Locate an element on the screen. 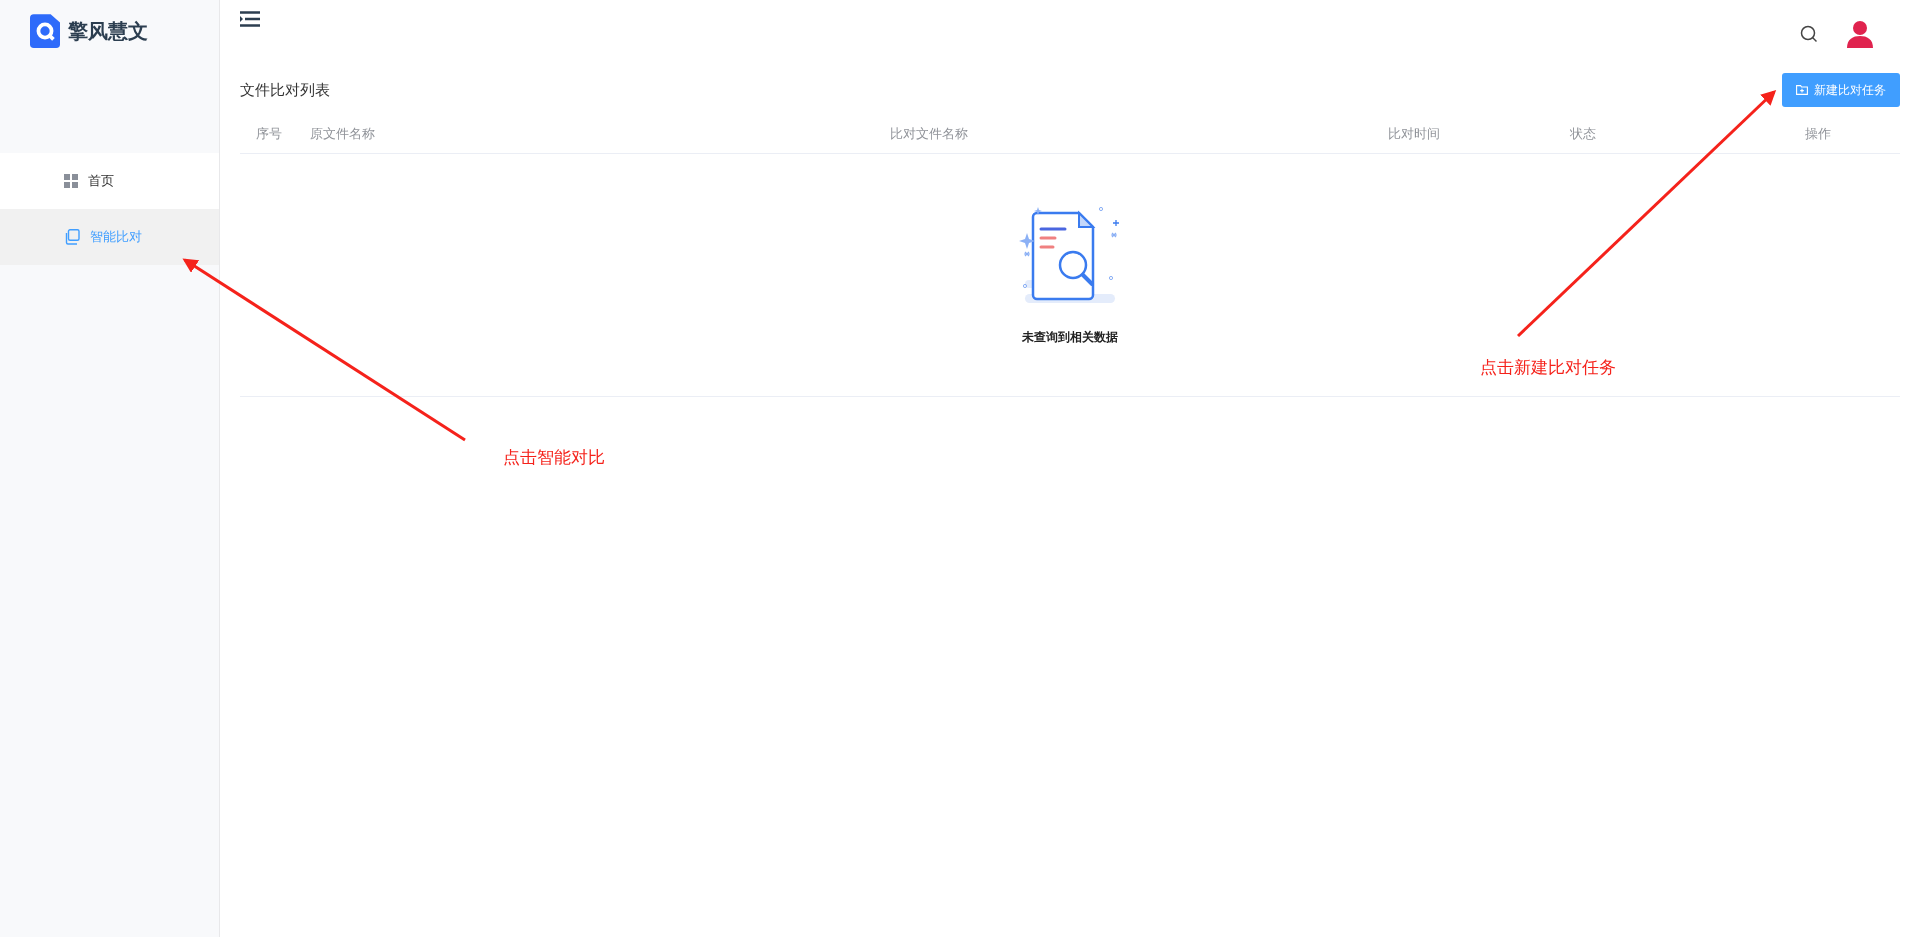 This screenshot has height=937, width=1920. sidebar-item: 首页 is located at coordinates (109, 181).